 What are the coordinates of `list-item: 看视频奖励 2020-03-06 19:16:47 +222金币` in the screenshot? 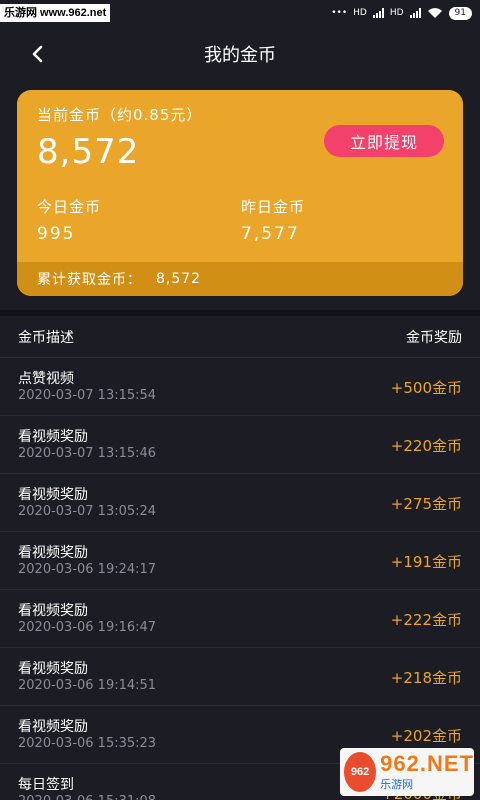 It's located at (240, 619).